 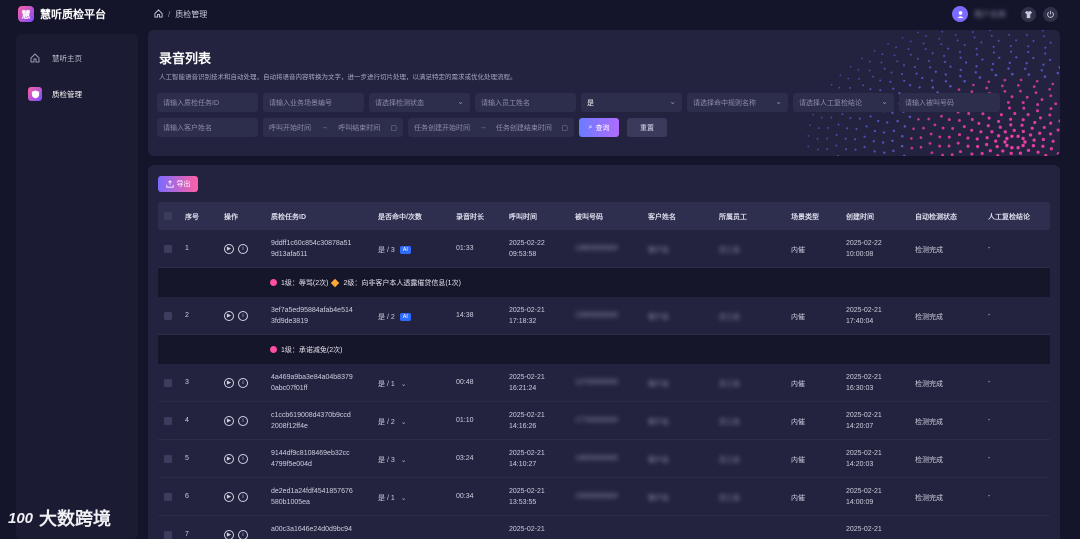 What do you see at coordinates (158, 14) in the screenshot?
I see `home-icon` at bounding box center [158, 14].